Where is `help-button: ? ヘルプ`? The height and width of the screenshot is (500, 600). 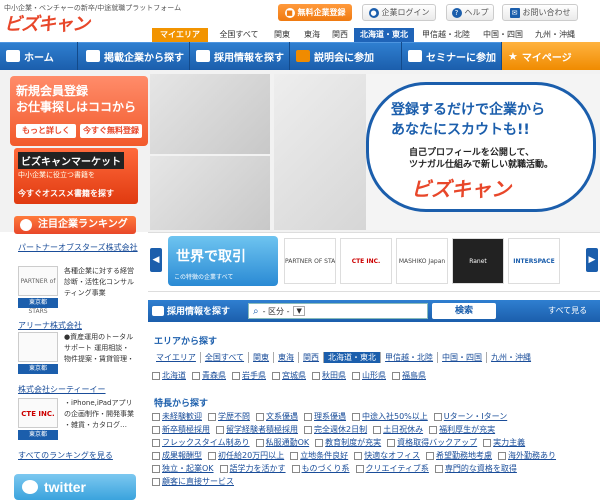 help-button: ? ヘルプ is located at coordinates (470, 12).